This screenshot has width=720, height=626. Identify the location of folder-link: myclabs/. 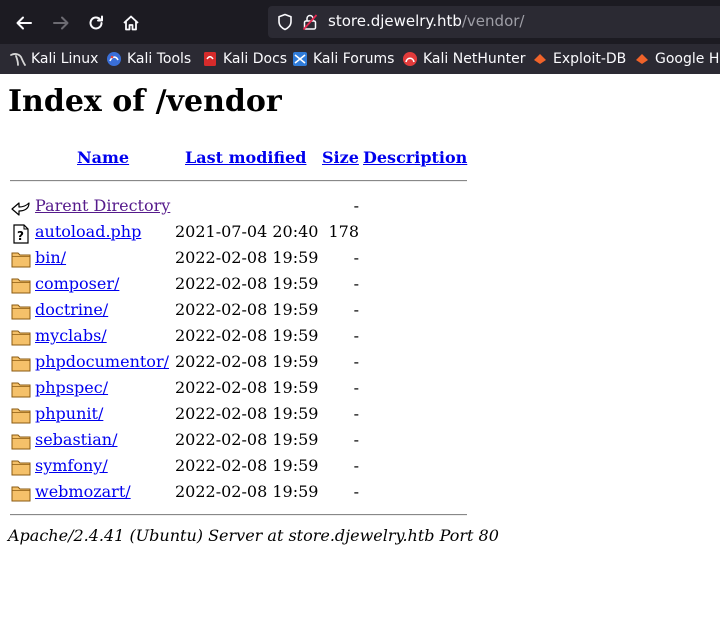
(71, 335).